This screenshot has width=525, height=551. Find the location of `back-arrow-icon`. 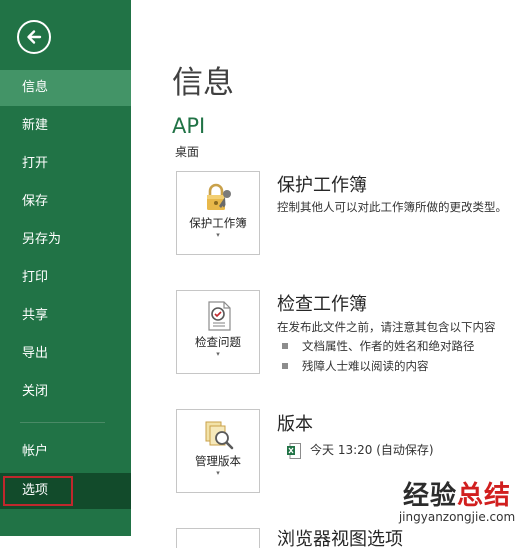

back-arrow-icon is located at coordinates (34, 37).